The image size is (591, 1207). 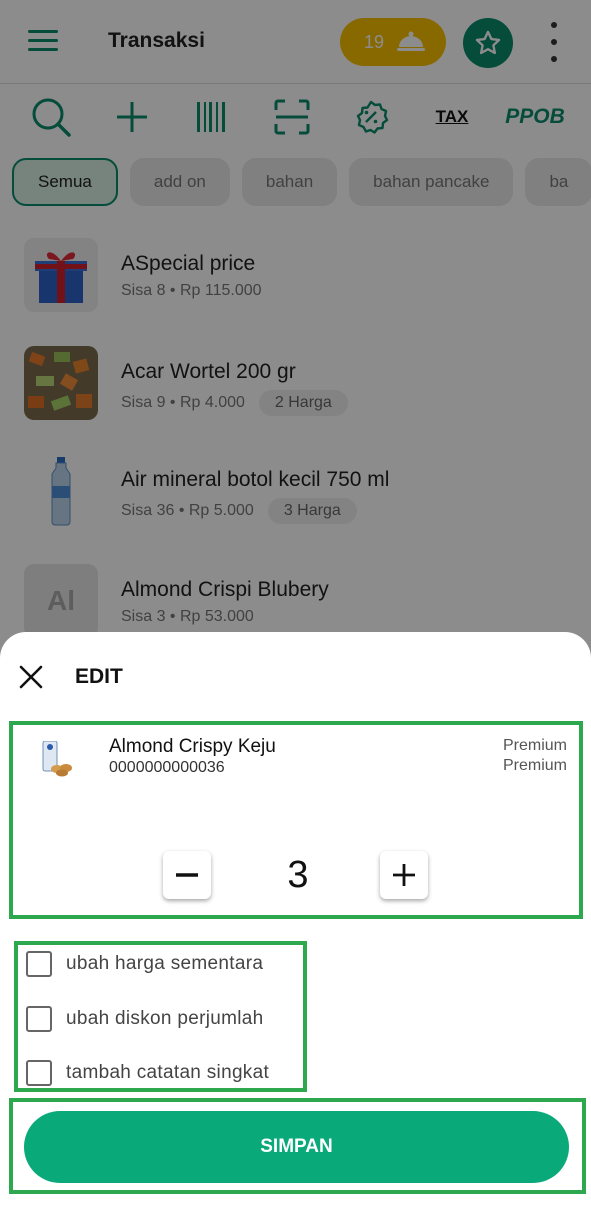 What do you see at coordinates (165, 963) in the screenshot?
I see `option-label: ubah harga sementara` at bounding box center [165, 963].